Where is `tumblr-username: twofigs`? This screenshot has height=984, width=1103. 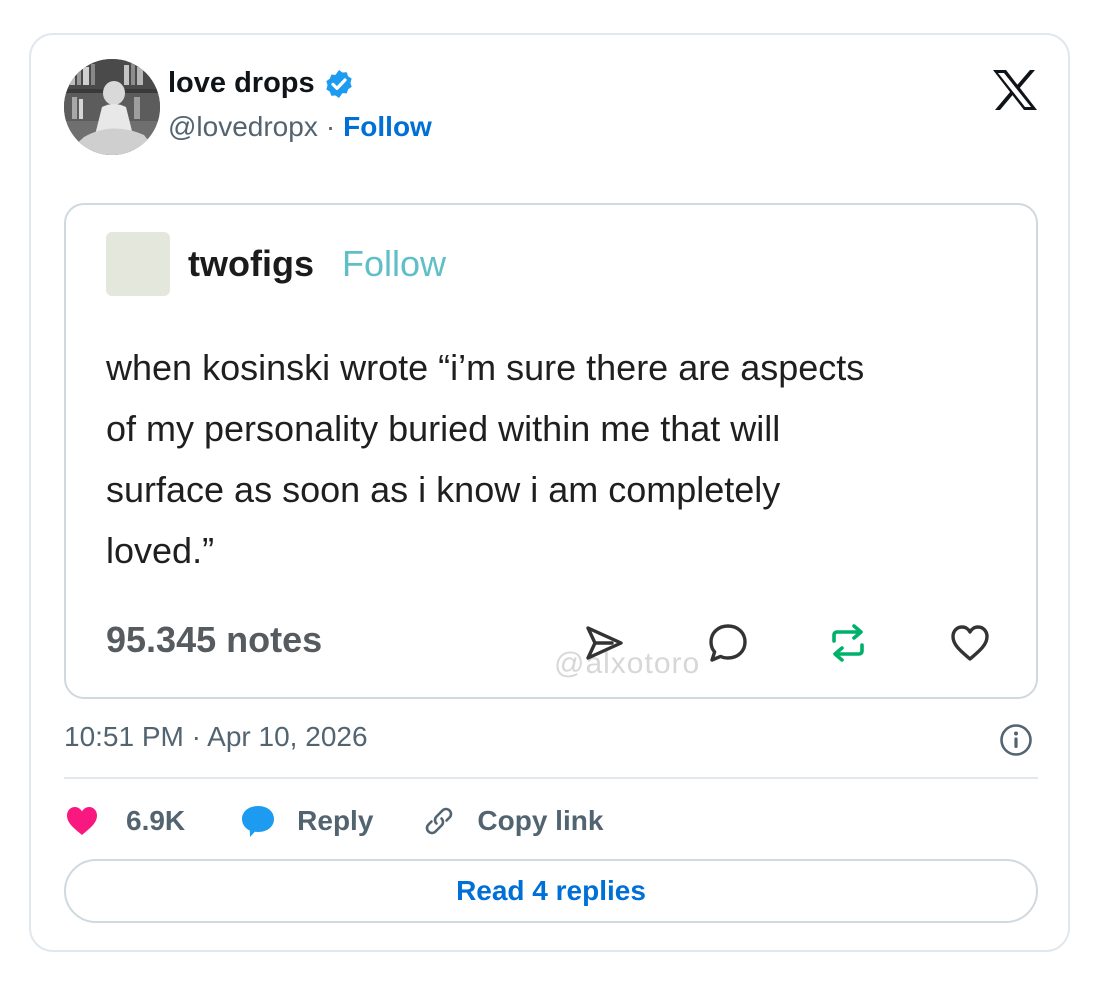 tumblr-username: twofigs is located at coordinates (251, 264).